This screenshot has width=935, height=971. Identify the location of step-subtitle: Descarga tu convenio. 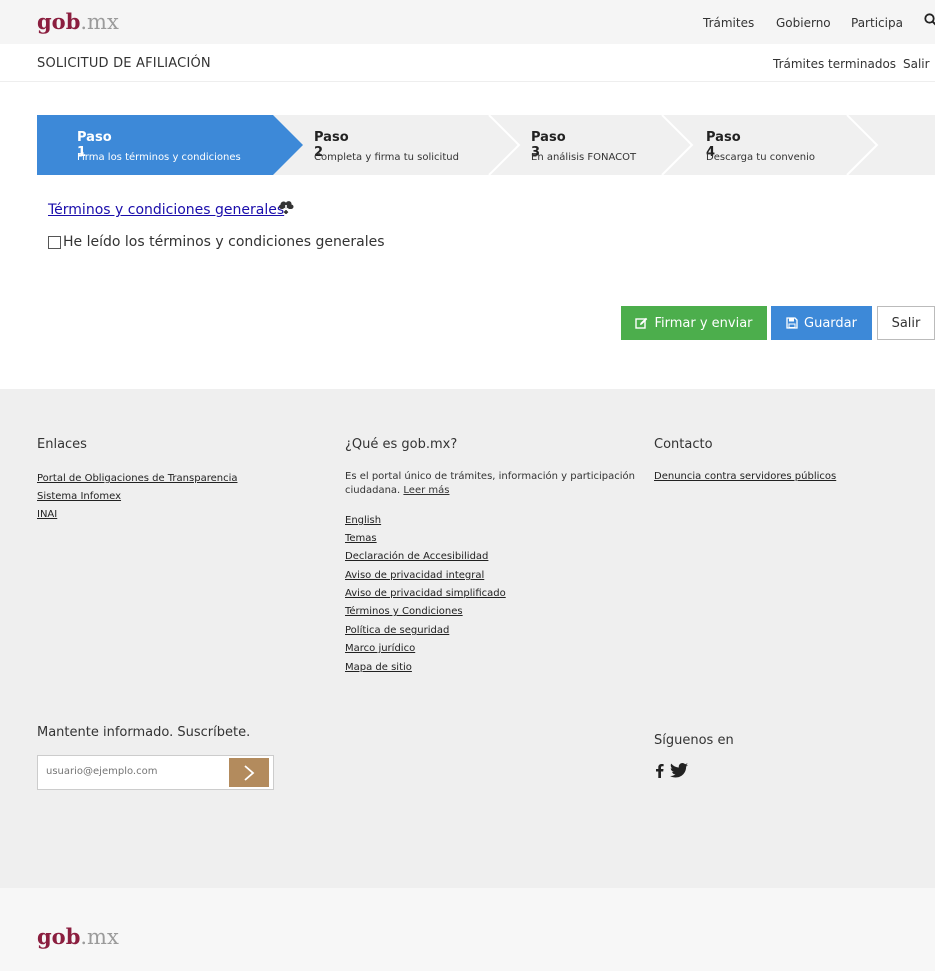
(760, 157).